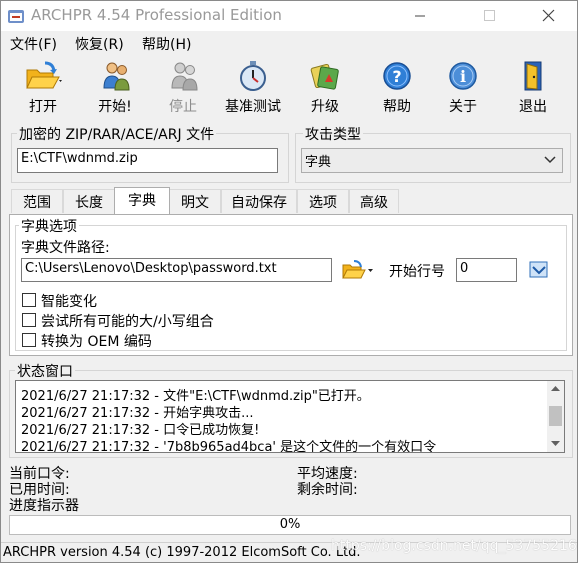  What do you see at coordinates (127, 322) in the screenshot?
I see `try-all-case-label: 尝试所有可能的大/小写组合` at bounding box center [127, 322].